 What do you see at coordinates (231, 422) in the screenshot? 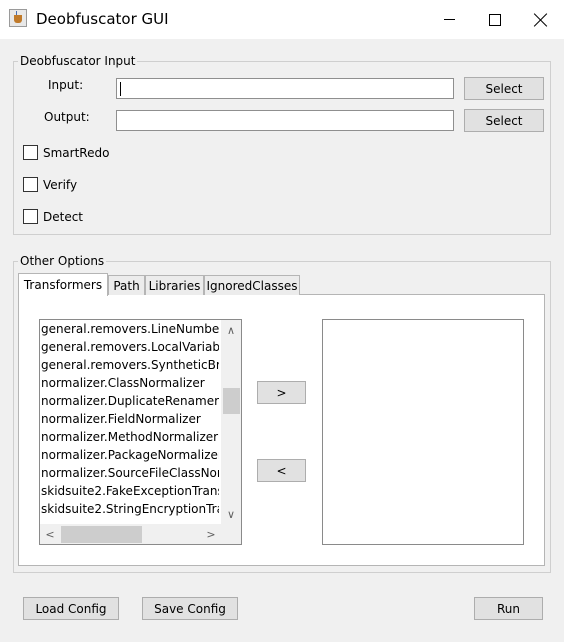
I see `vertical-scrollbar: ∧ ∨` at bounding box center [231, 422].